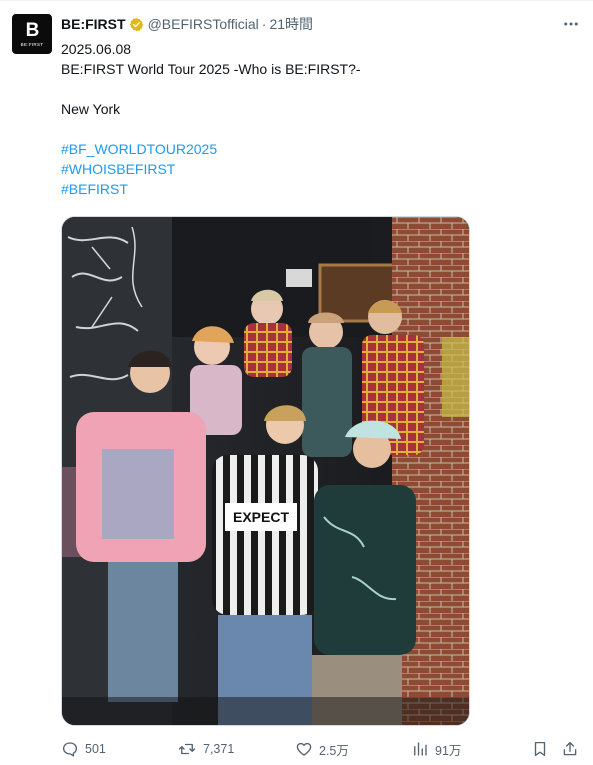 The height and width of the screenshot is (765, 593). Describe the element at coordinates (448, 750) in the screenshot. I see `views-count: 91万` at that location.